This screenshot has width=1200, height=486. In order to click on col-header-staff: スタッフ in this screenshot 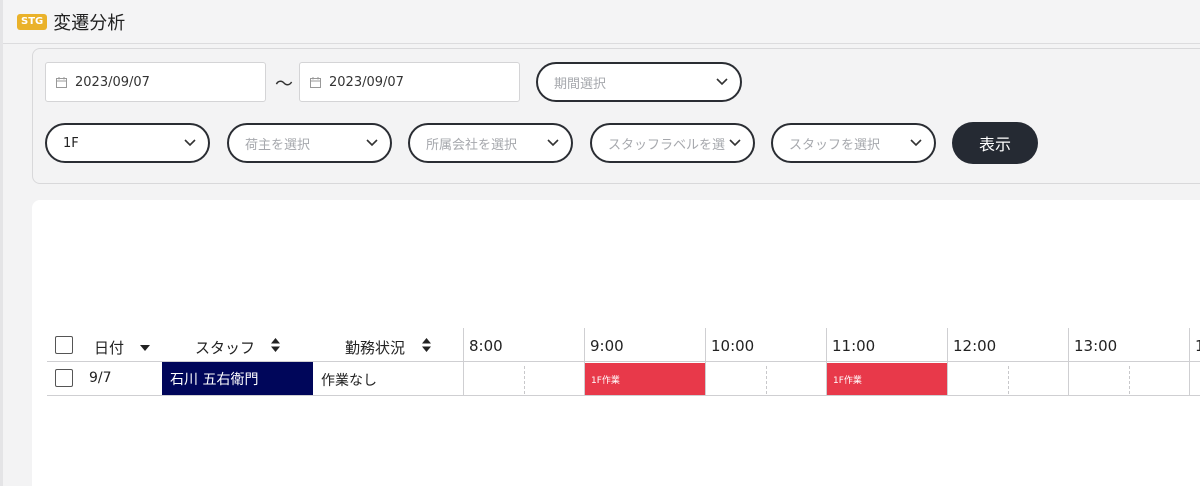, I will do `click(225, 347)`.